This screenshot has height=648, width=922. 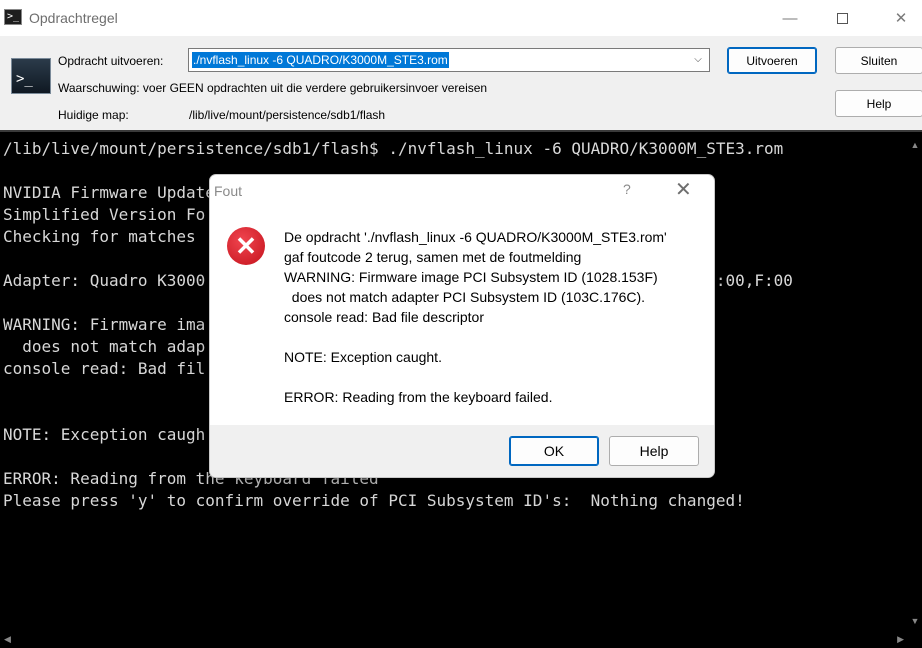 I want to click on scroll-down-icon: ▼, so click(x=915, y=621).